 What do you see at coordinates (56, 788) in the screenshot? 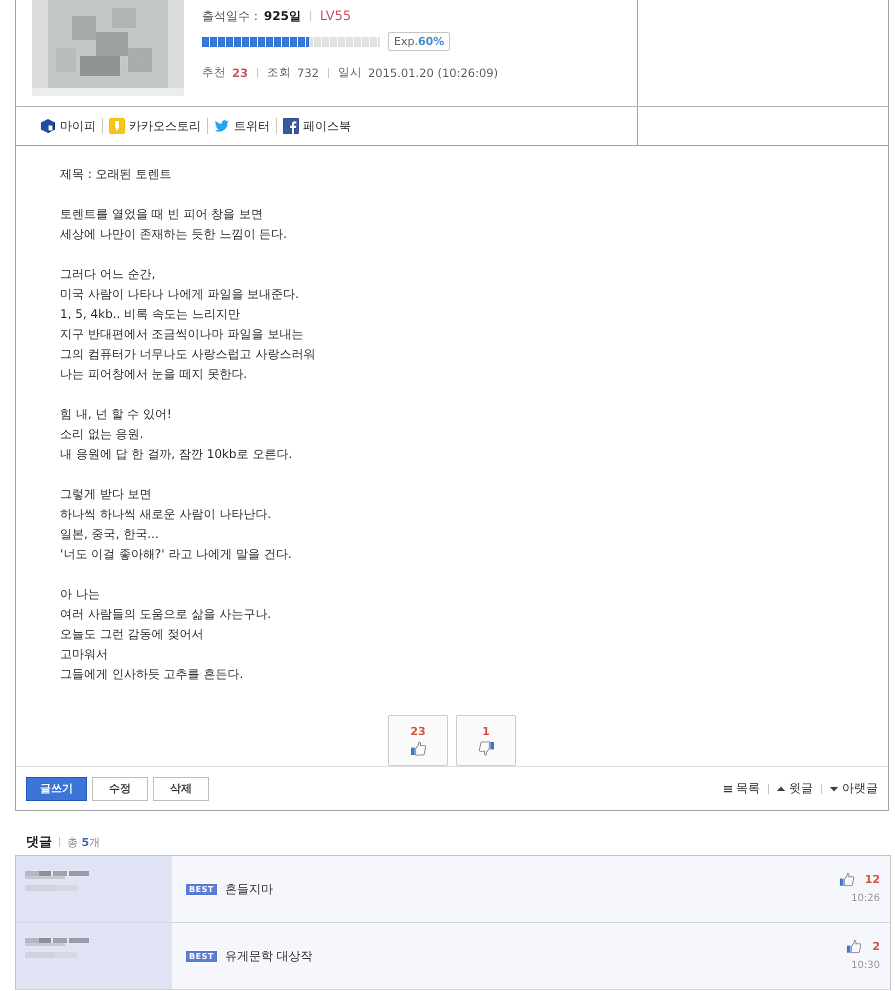
I see `write-button: 글쓰기` at bounding box center [56, 788].